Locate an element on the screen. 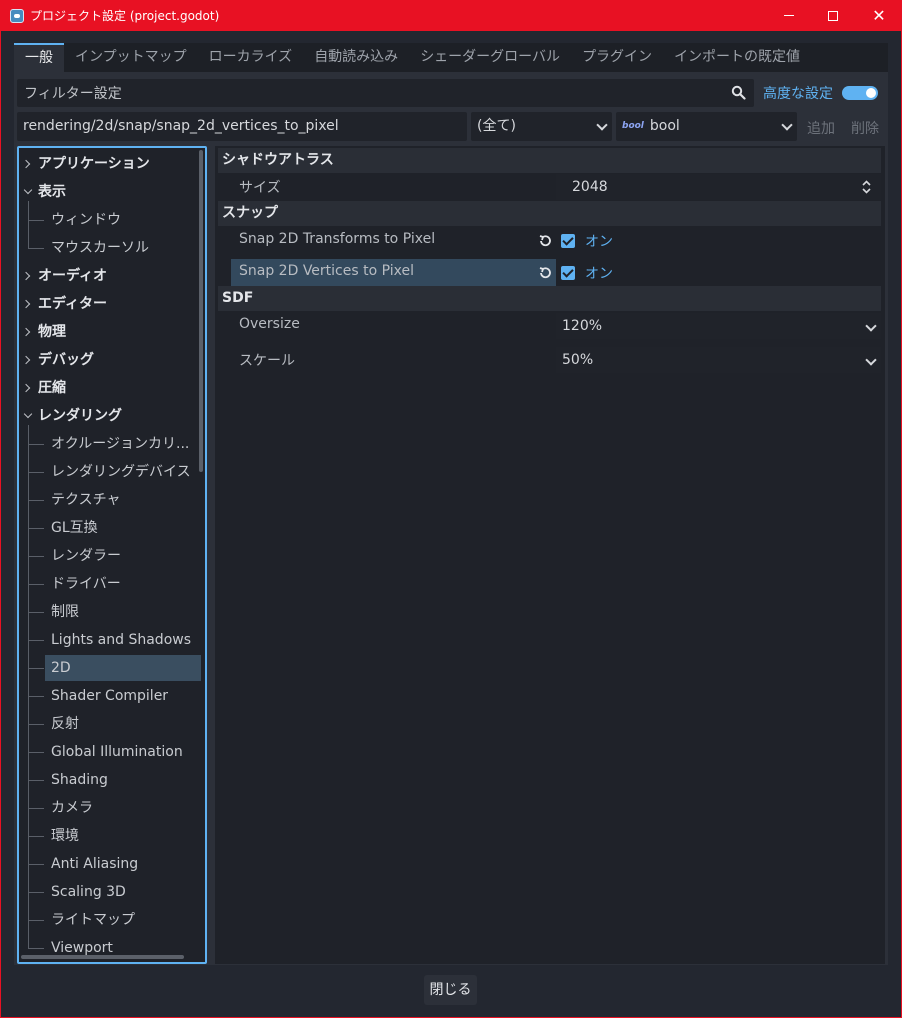 This screenshot has width=902, height=1018. tab-import-defaults: インポートの既定値 is located at coordinates (737, 57).